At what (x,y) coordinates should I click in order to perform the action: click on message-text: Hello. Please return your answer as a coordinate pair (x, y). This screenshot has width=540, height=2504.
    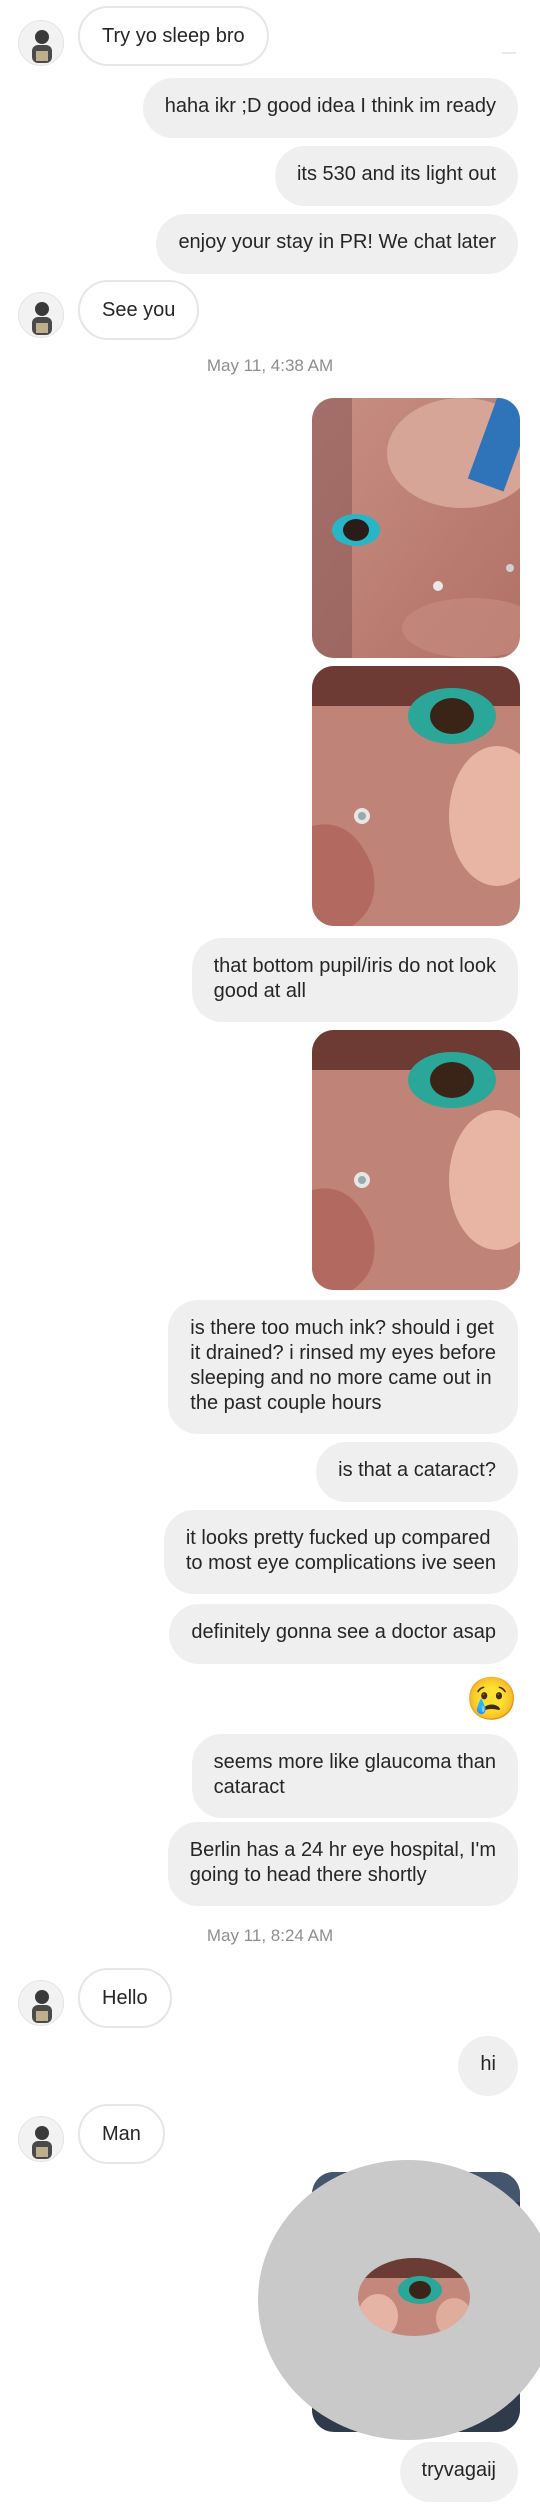
    Looking at the image, I should click on (125, 1998).